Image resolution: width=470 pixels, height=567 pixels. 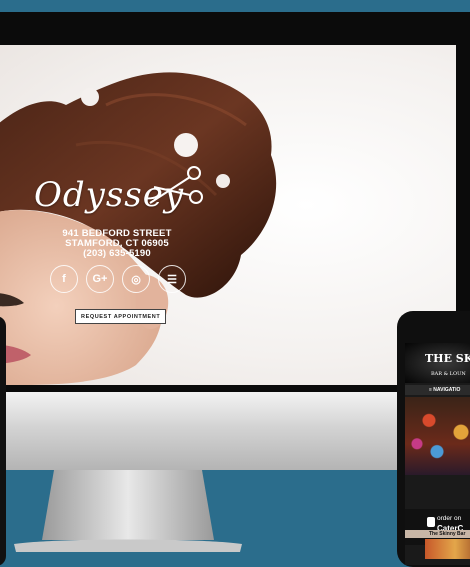 What do you see at coordinates (118, 279) in the screenshot?
I see `social-links: f G+ ◎ ☰` at bounding box center [118, 279].